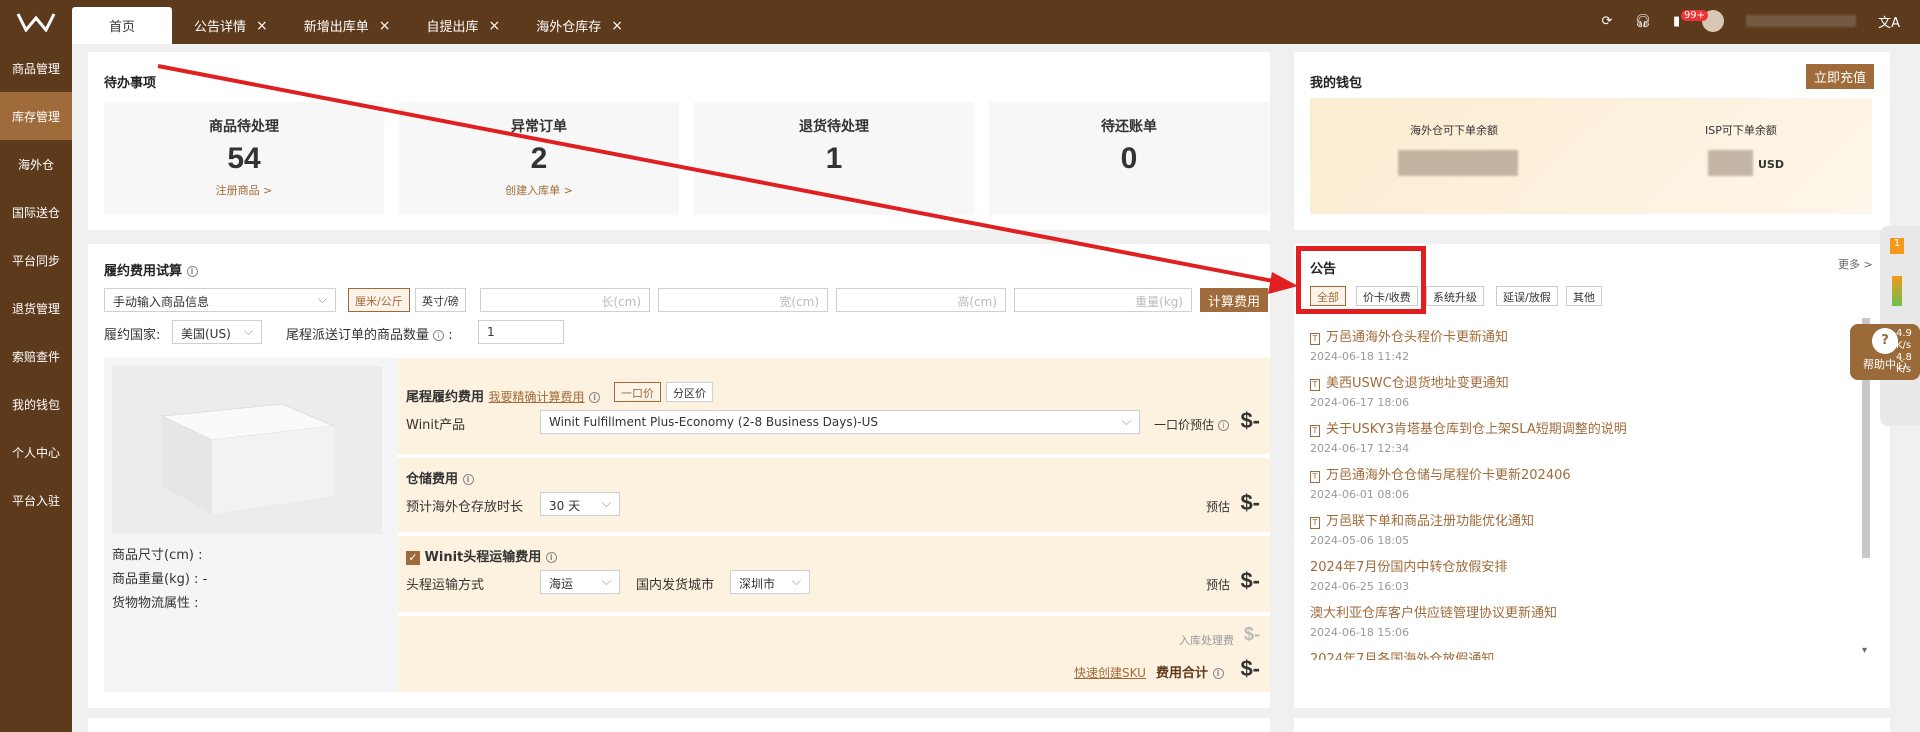 This screenshot has height=732, width=1920. I want to click on question-icon: ?, so click(1885, 341).